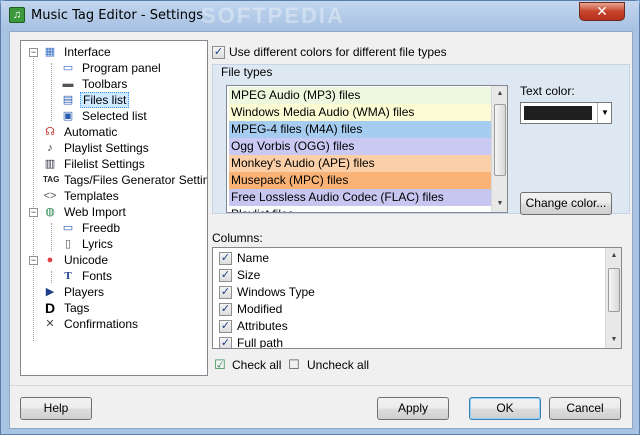 This screenshot has width=640, height=435. Describe the element at coordinates (602, 11) in the screenshot. I see `close-button: ✕` at that location.